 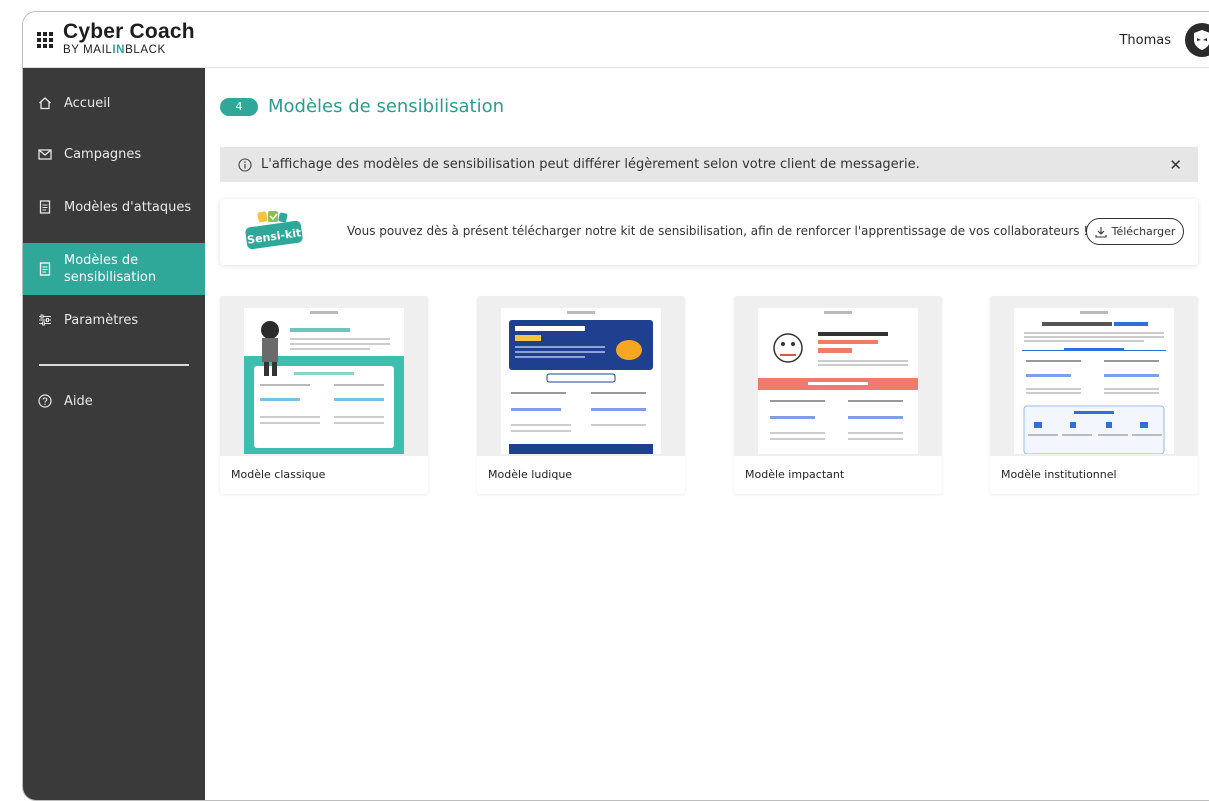 What do you see at coordinates (110, 269) in the screenshot?
I see `sidebar-item-label: Modèles de sensibilisation` at bounding box center [110, 269].